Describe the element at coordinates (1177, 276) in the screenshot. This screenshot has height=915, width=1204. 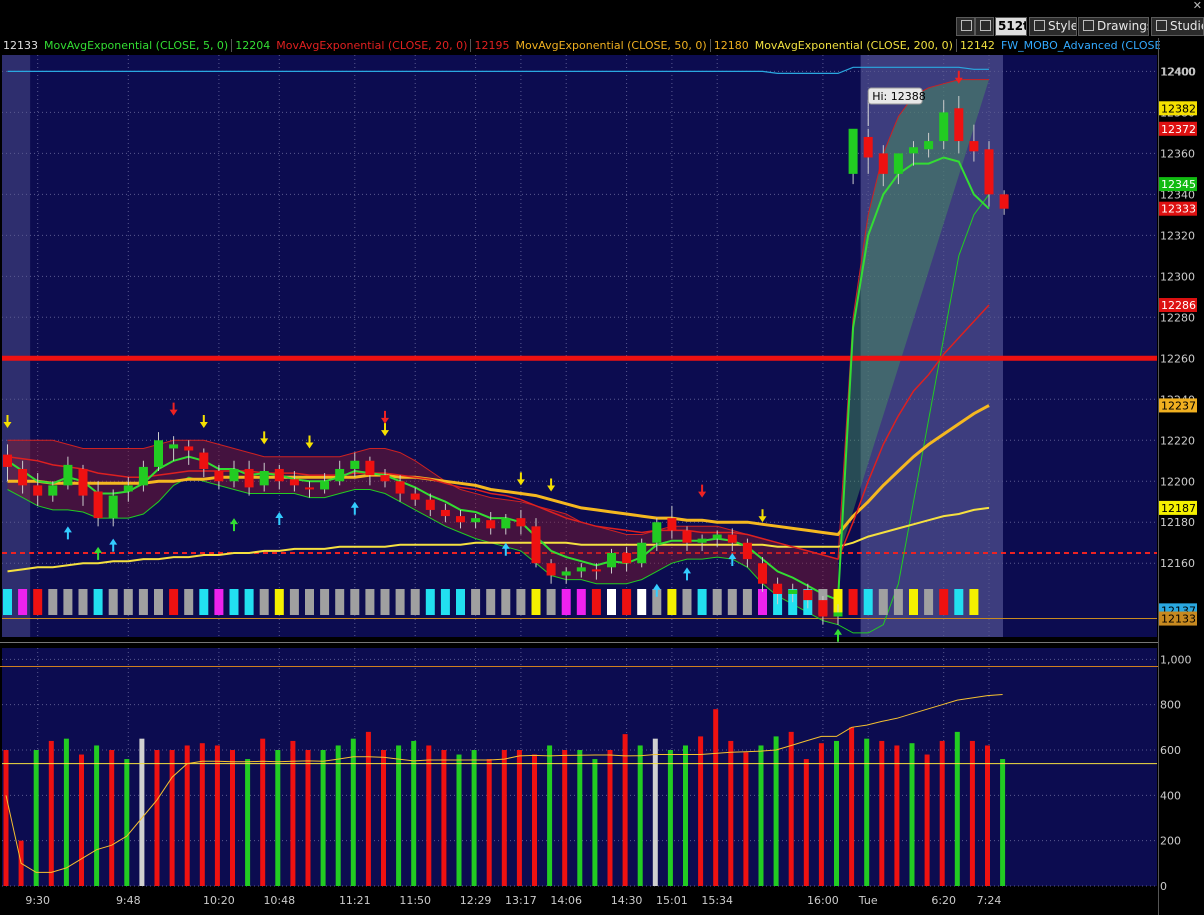
I see `price-tick-label: 12300` at that location.